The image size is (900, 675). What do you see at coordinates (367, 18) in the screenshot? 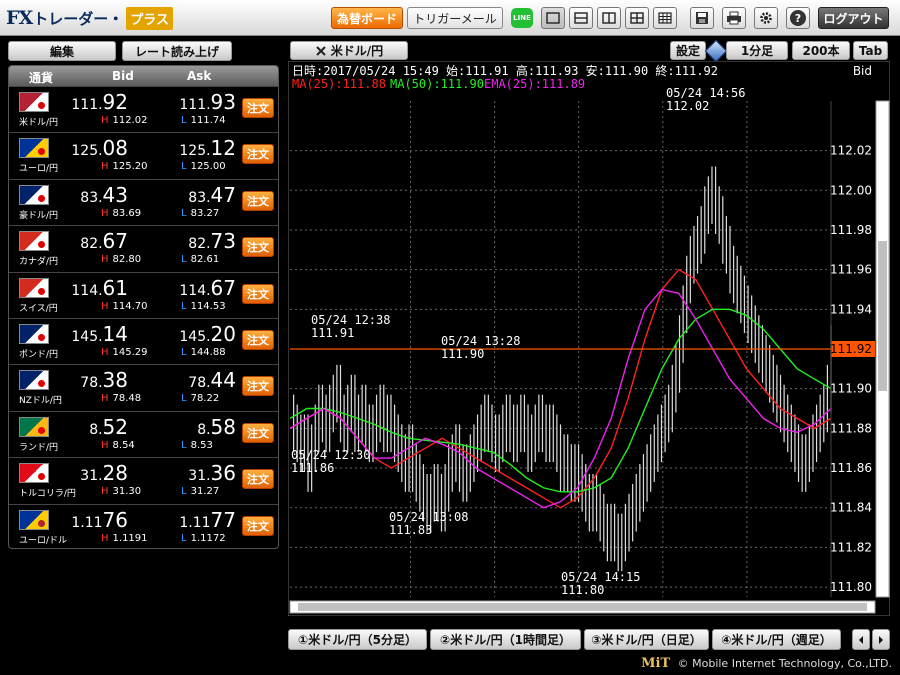
I see `kawase-board-button: 為替ボード` at bounding box center [367, 18].